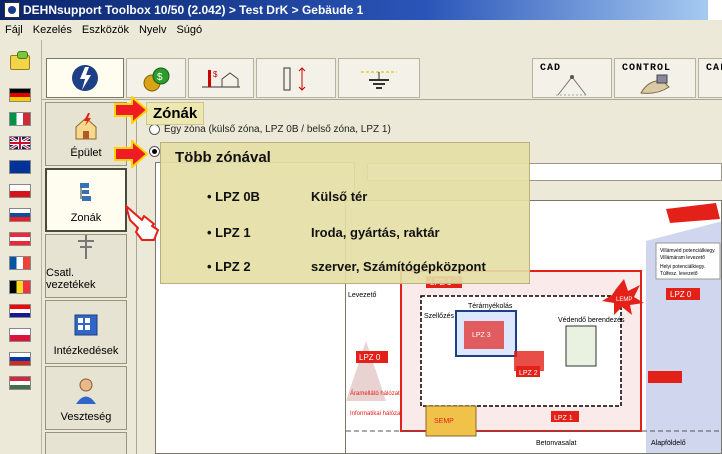 The width and height of the screenshot is (722, 454). What do you see at coordinates (12, 10) in the screenshot?
I see `app-icon` at bounding box center [12, 10].